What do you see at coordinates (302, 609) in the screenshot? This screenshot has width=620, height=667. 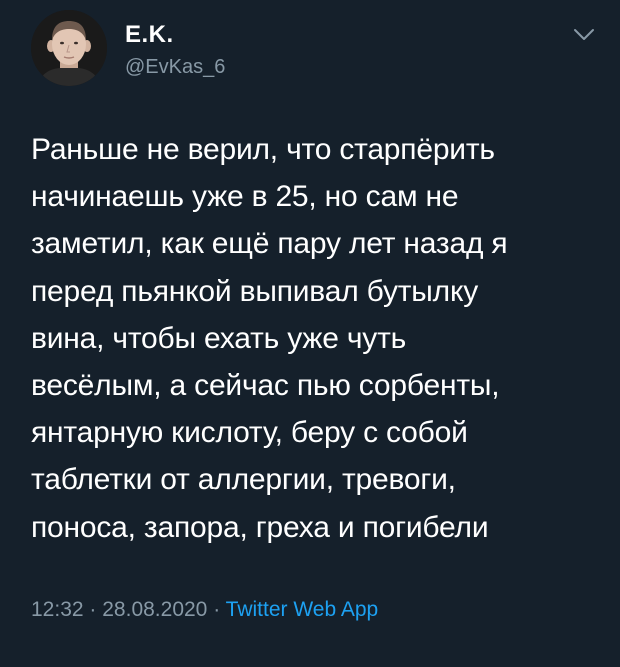 I see `tweet-source-link: Twitter Web App` at bounding box center [302, 609].